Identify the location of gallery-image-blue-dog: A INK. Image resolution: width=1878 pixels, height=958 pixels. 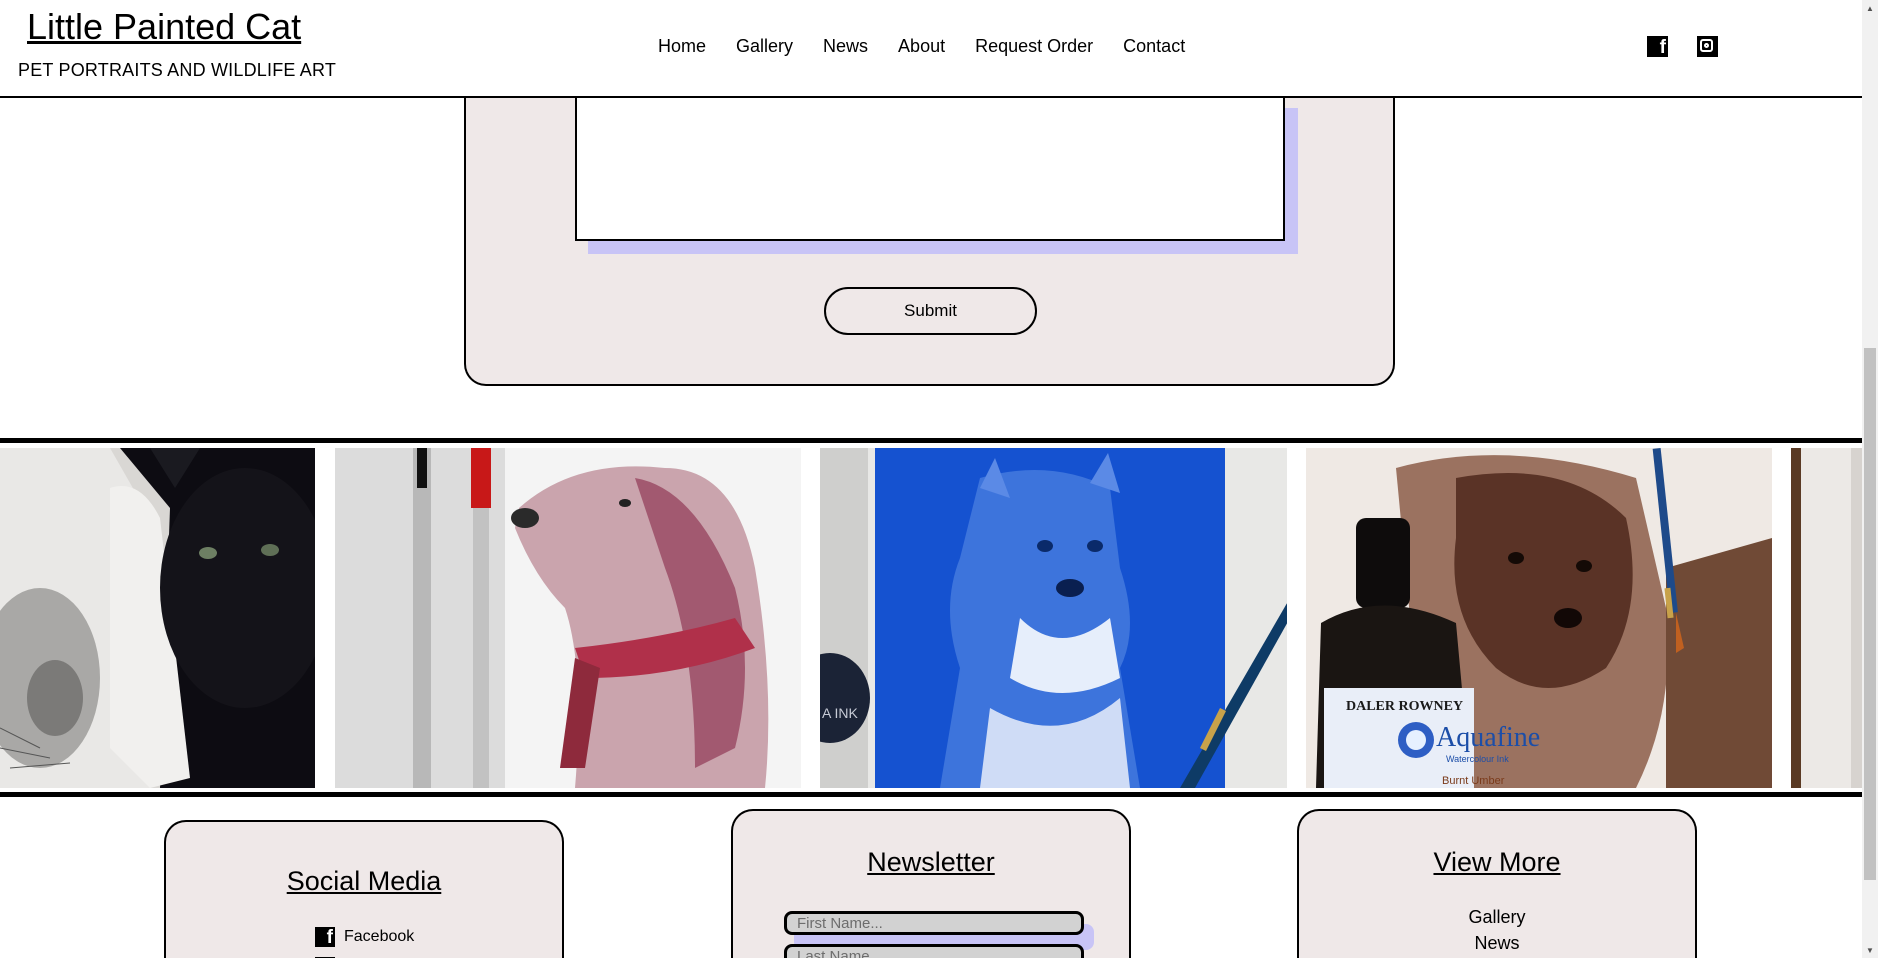
(1053, 618).